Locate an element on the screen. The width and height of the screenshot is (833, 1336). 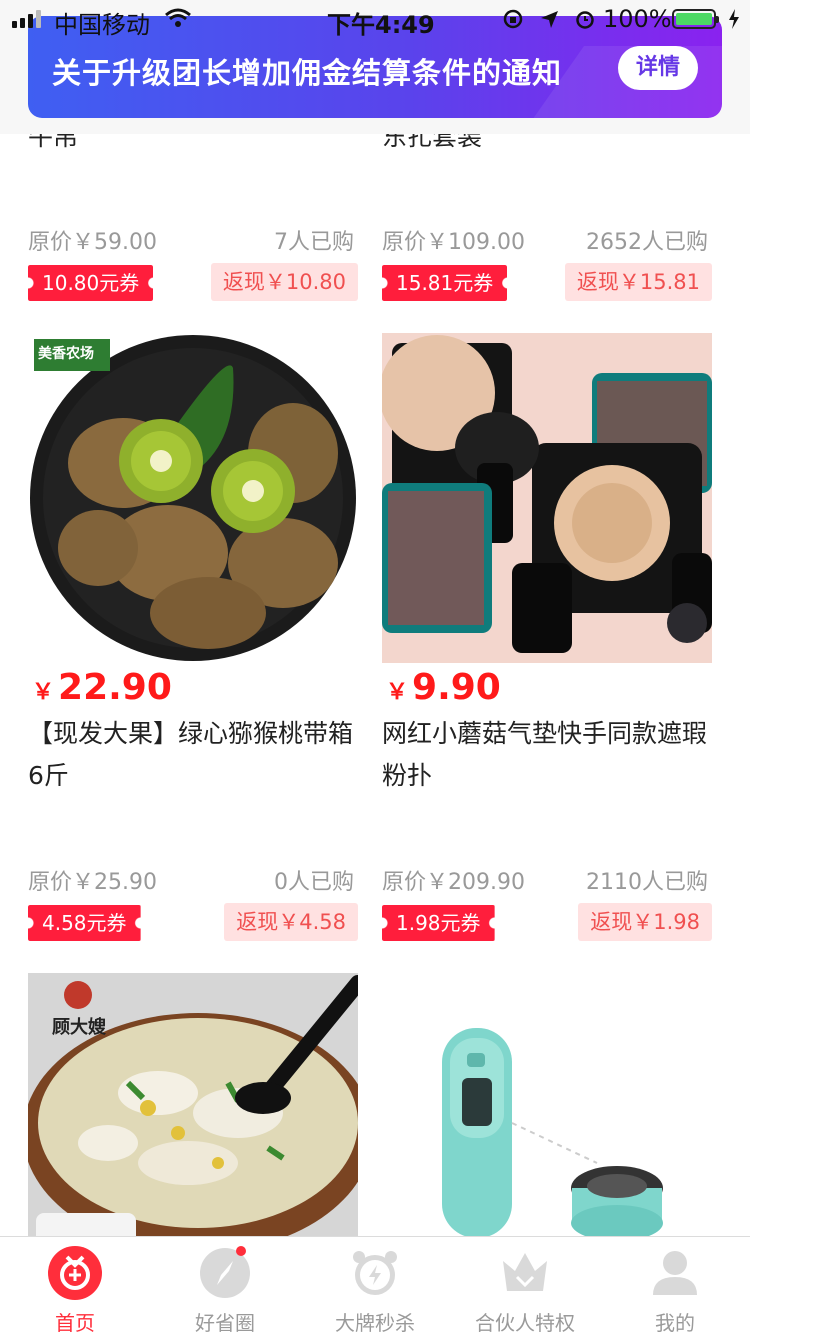
tab-label: 首页 is located at coordinates (75, 1323).